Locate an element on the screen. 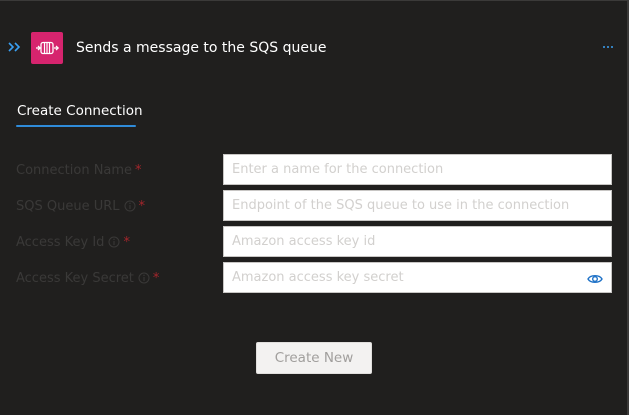 The width and height of the screenshot is (629, 415). access-key-id-input: Amazon access key id is located at coordinates (417, 241).